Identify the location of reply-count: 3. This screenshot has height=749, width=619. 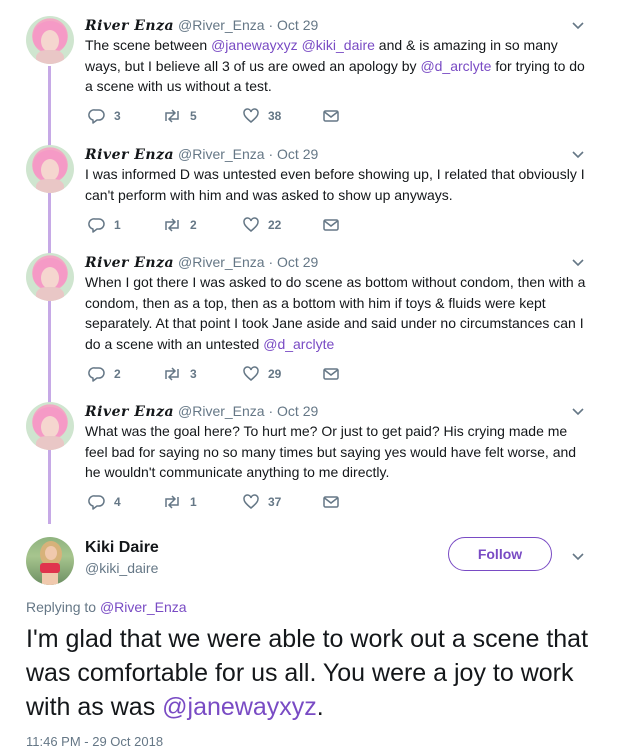
(117, 116).